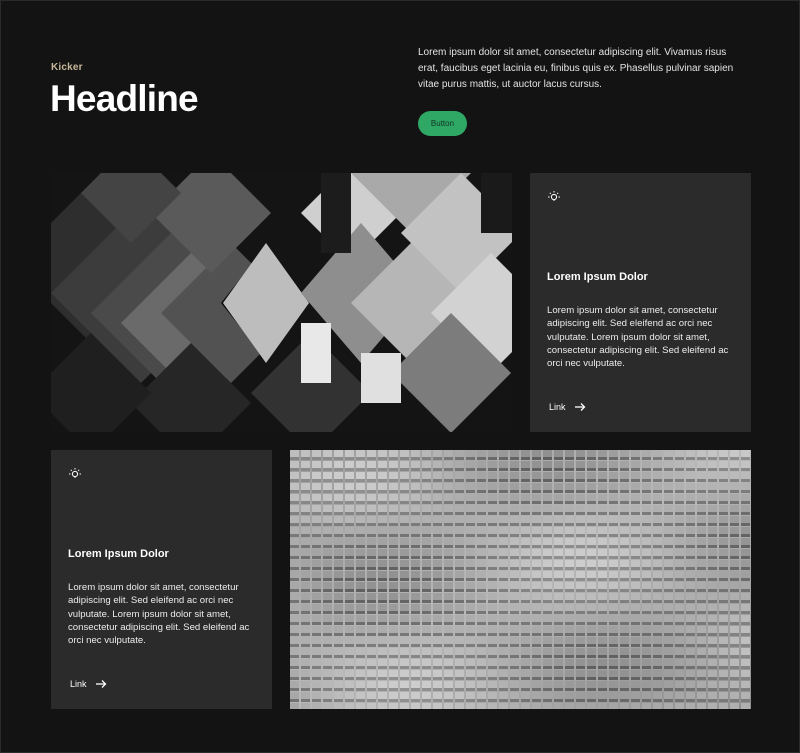 The height and width of the screenshot is (753, 800). I want to click on primary-button: Button, so click(442, 123).